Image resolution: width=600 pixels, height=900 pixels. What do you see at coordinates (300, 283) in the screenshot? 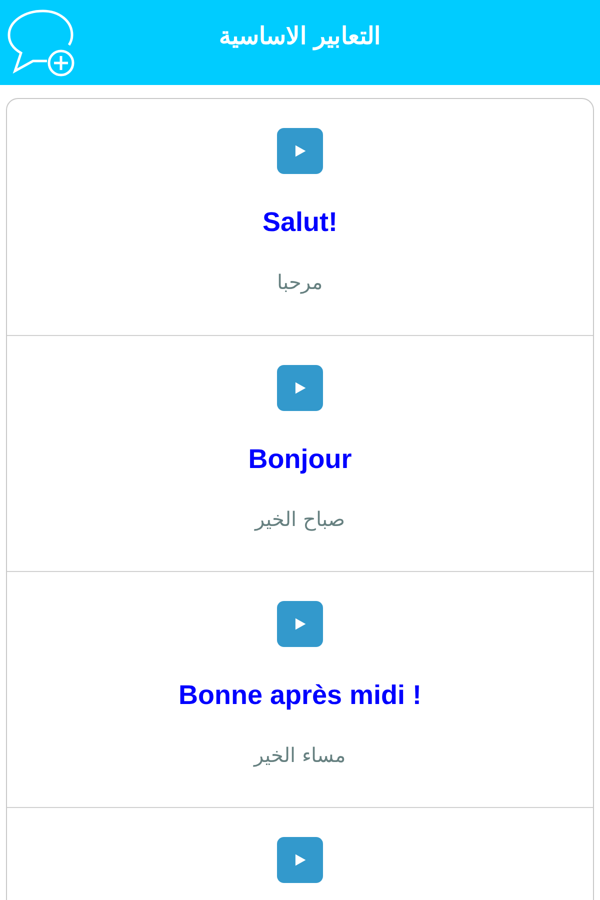
I see `translation-text: مرحبا` at bounding box center [300, 283].